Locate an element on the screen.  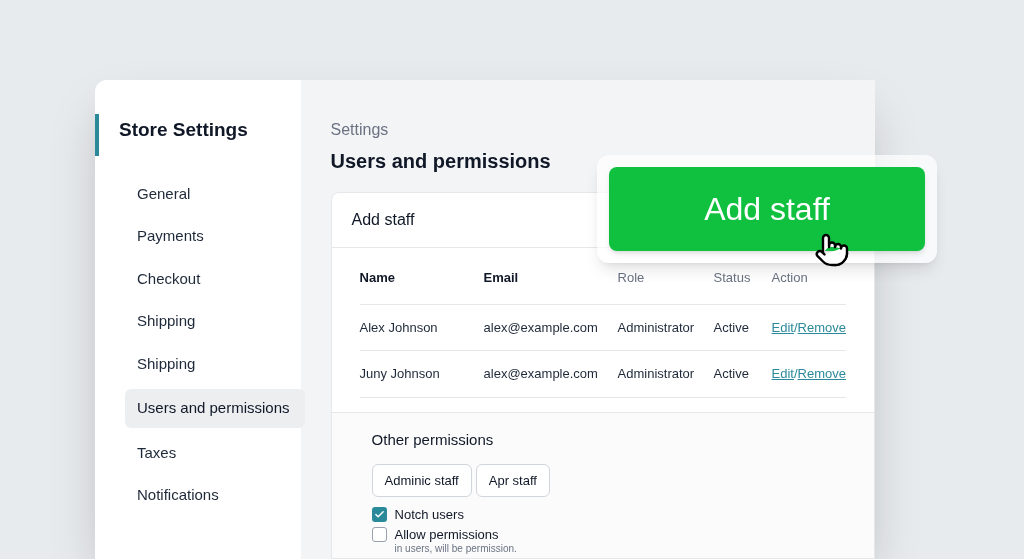
option-hint: in users, will be permission. is located at coordinates (455, 549).